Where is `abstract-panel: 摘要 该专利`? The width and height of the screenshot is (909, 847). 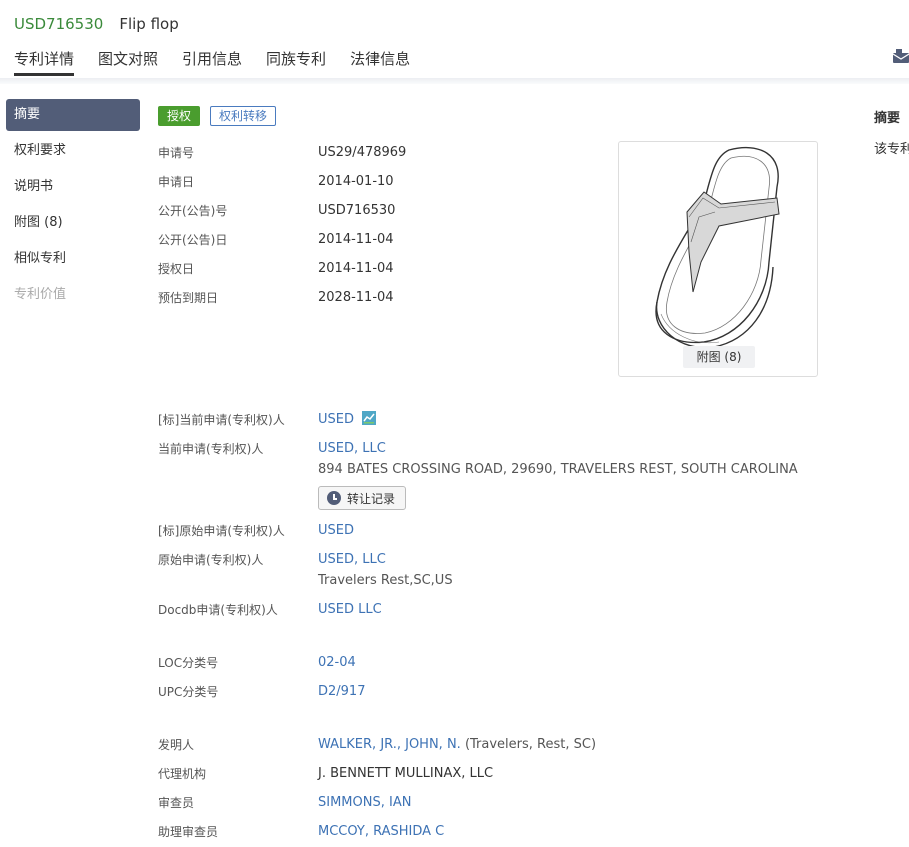 abstract-panel: 摘要 该专利 is located at coordinates (891, 130).